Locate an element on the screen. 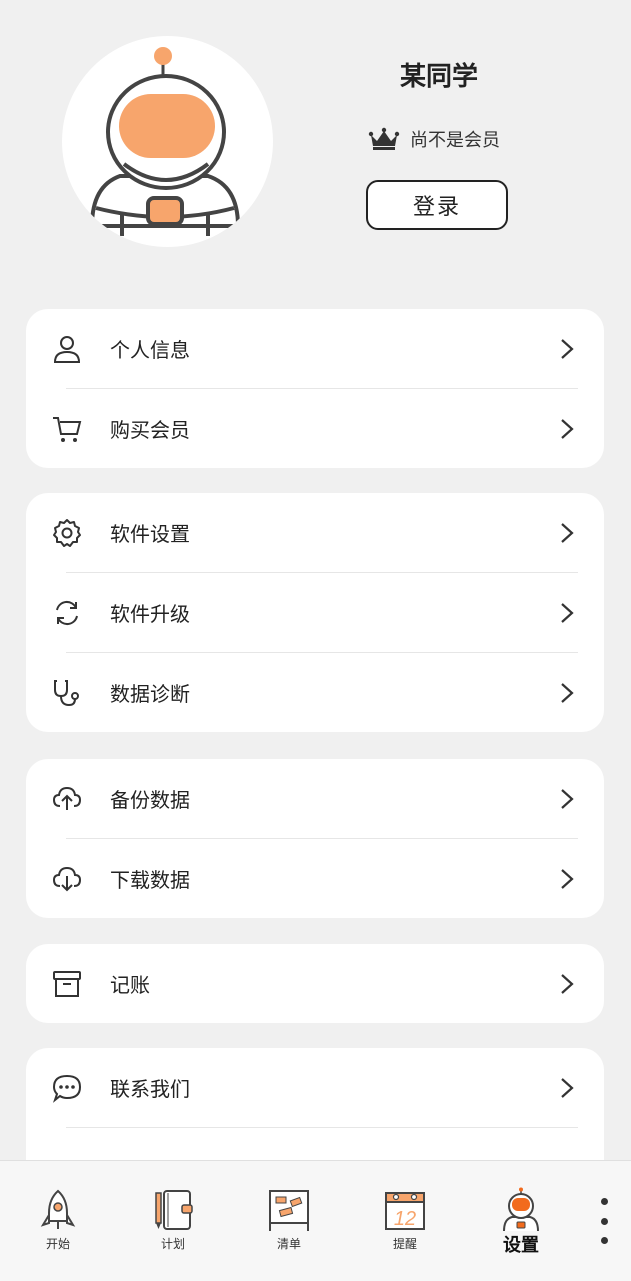 The image size is (631, 1281). account-card: 个人信息 购买会员 is located at coordinates (315, 388).